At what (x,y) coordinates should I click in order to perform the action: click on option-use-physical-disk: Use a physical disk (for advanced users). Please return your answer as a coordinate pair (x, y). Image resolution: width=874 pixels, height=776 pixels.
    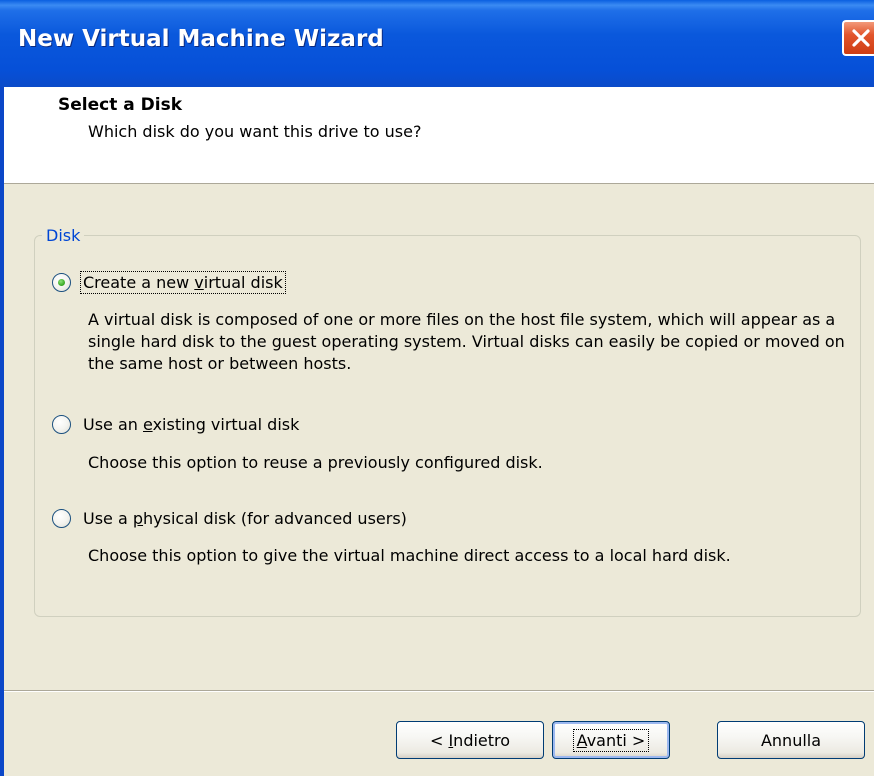
    Looking at the image, I should click on (230, 518).